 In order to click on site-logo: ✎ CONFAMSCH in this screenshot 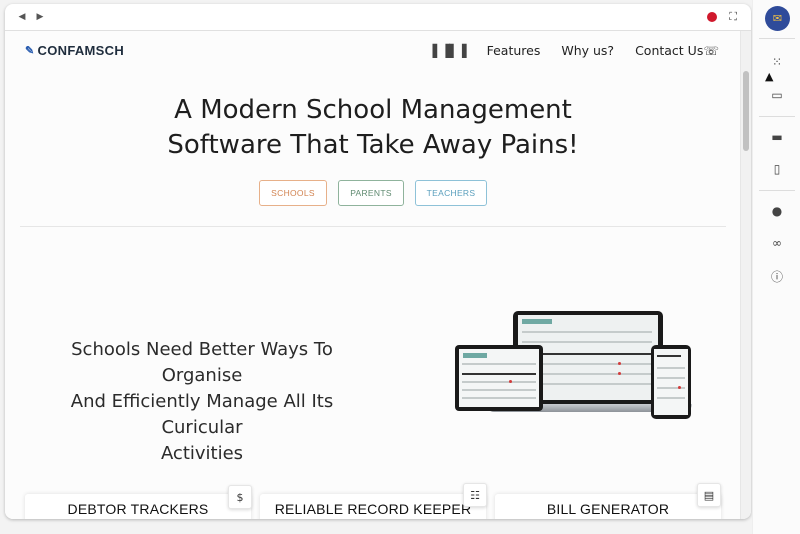, I will do `click(74, 50)`.